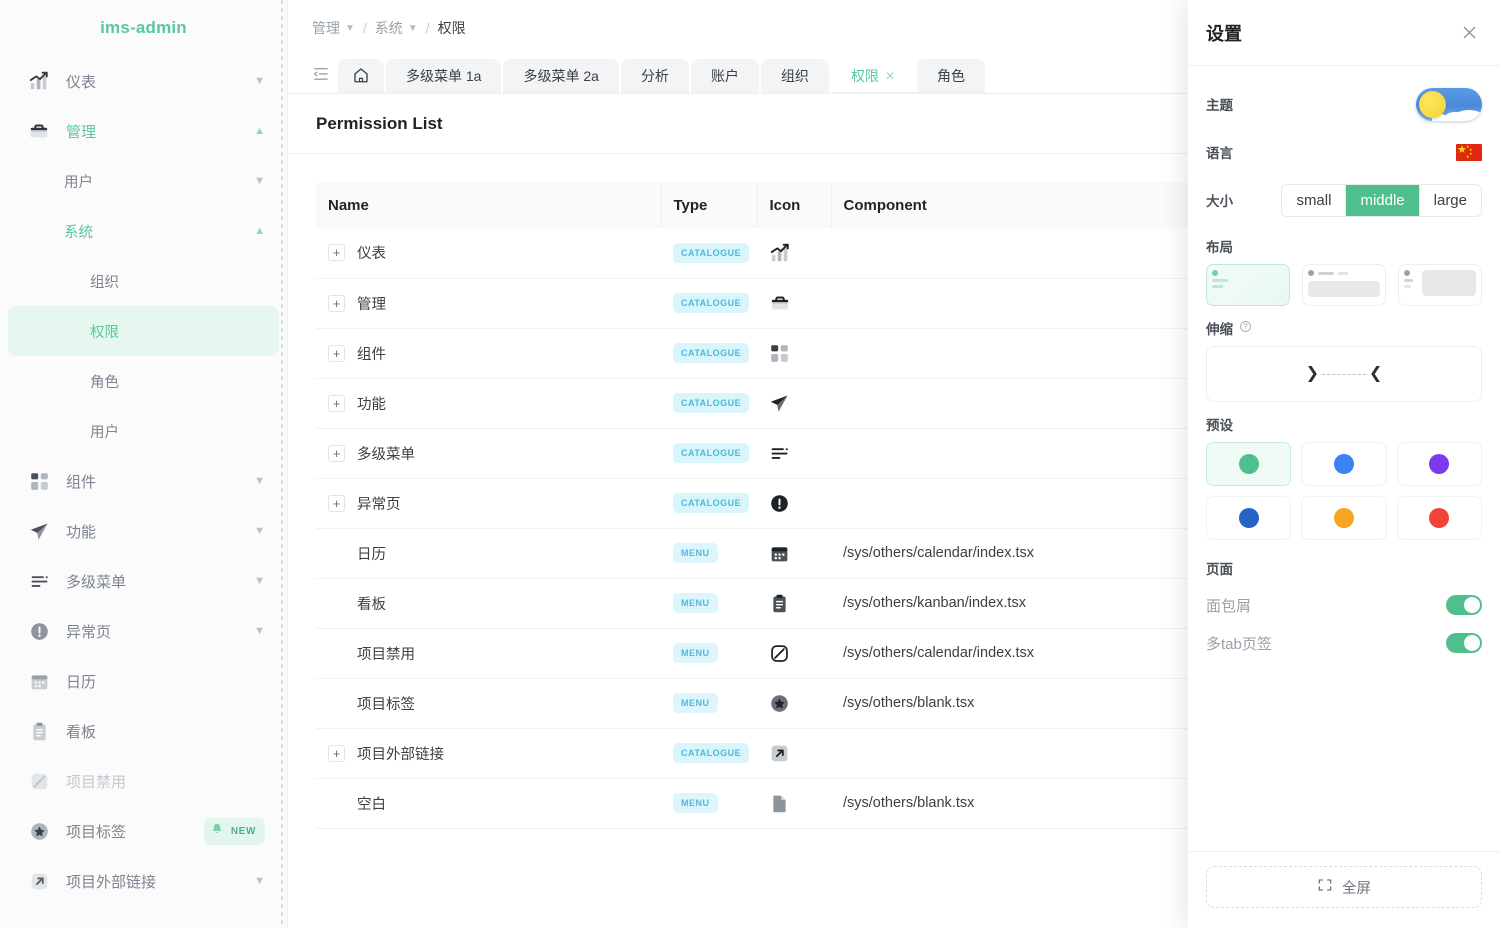 The height and width of the screenshot is (928, 1500). What do you see at coordinates (1248, 285) in the screenshot?
I see `layout-option-vertical` at bounding box center [1248, 285].